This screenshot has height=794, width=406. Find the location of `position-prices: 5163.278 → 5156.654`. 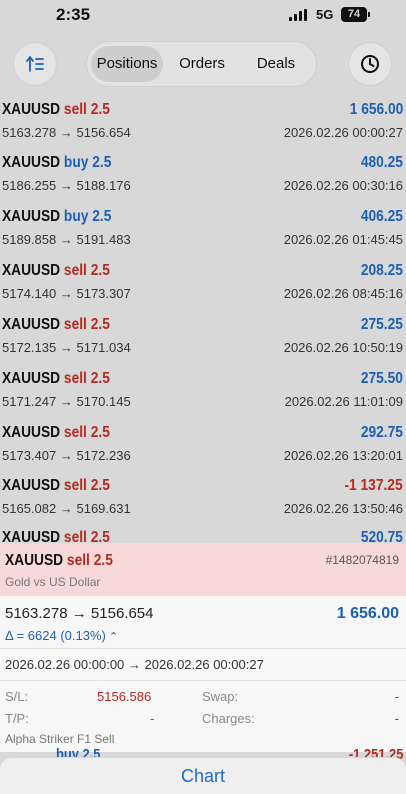

position-prices: 5163.278 → 5156.654 is located at coordinates (66, 132).